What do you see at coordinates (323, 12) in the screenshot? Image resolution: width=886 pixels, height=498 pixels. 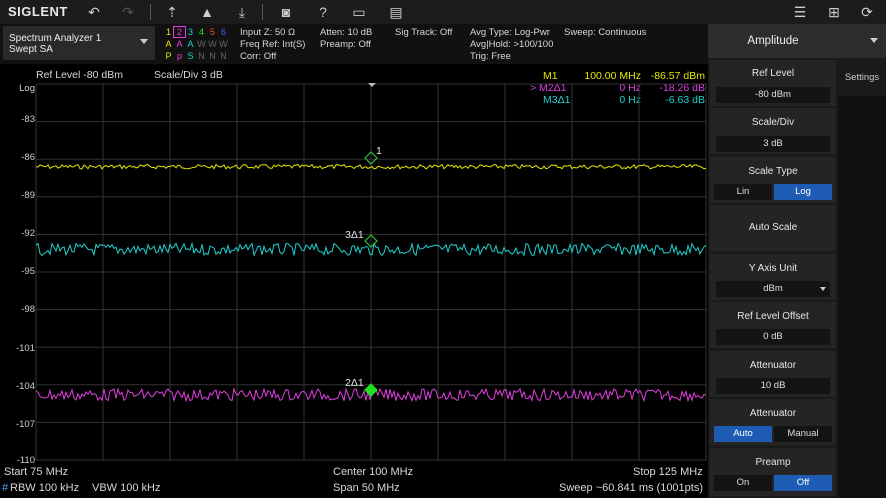 I see `help-icon: ?` at bounding box center [323, 12].